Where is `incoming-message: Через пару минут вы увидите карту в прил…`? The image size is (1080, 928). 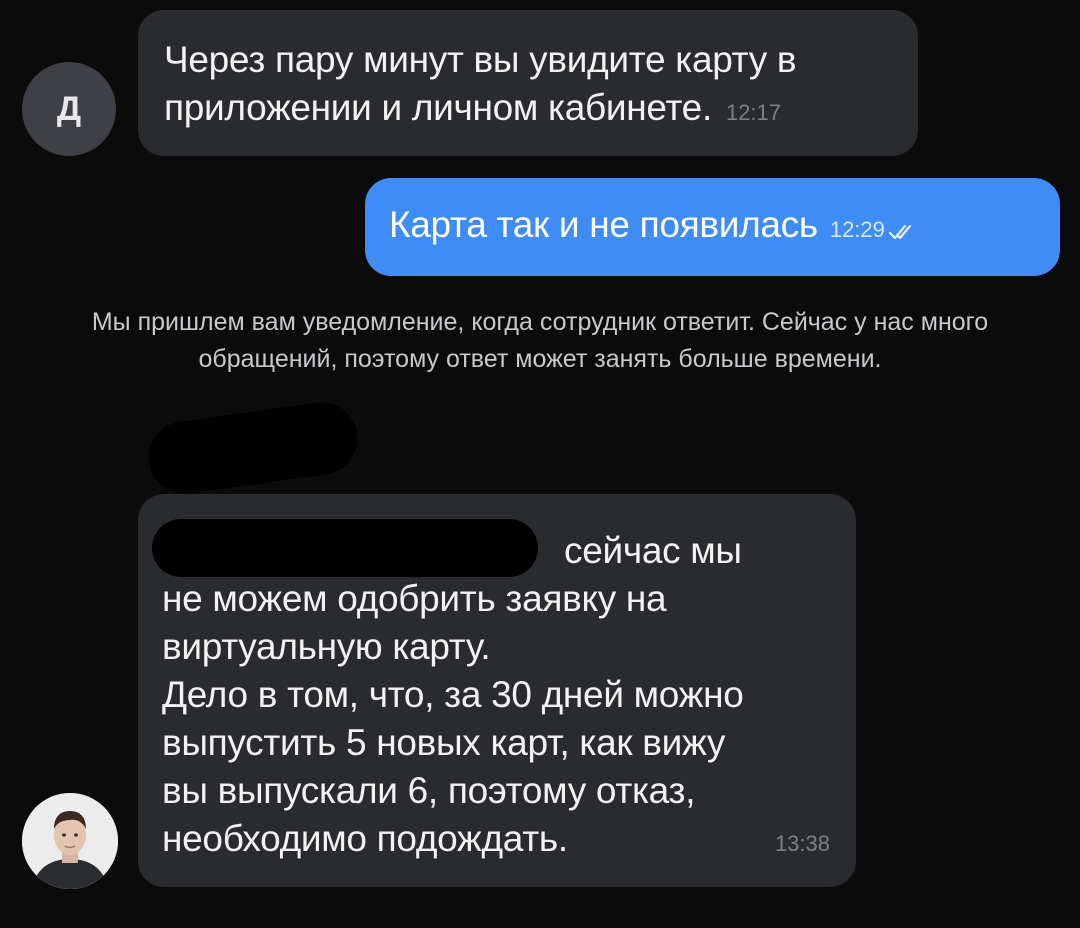
incoming-message: Через пару минут вы увидите карту в прил… is located at coordinates (528, 83).